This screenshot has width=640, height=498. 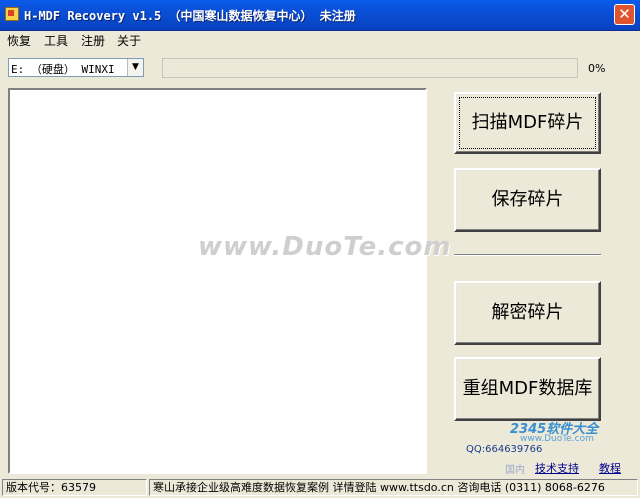 I want to click on menu-bar: 恢复 工具 注册 关于, so click(x=320, y=39).